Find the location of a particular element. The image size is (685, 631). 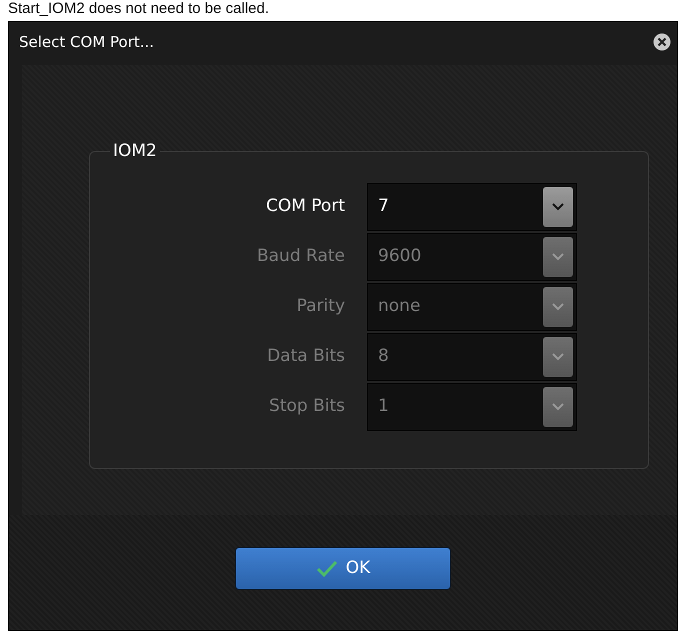

dropdown-button is located at coordinates (558, 207).